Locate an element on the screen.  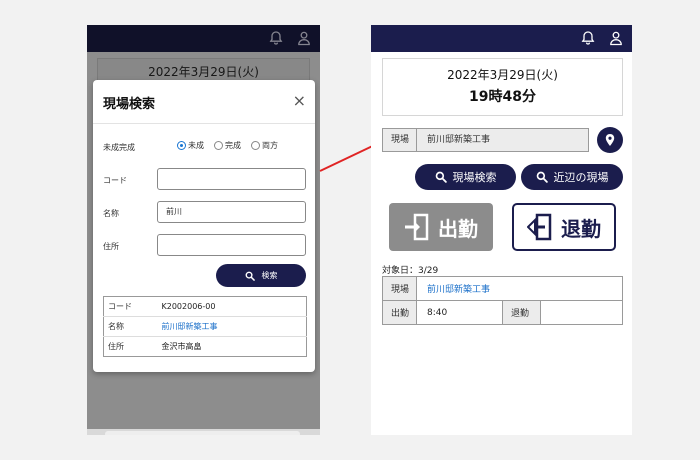
attendance-record-table: 現場 前川邸新築工事 出勤 8:40 退勤 is located at coordinates (502, 300).